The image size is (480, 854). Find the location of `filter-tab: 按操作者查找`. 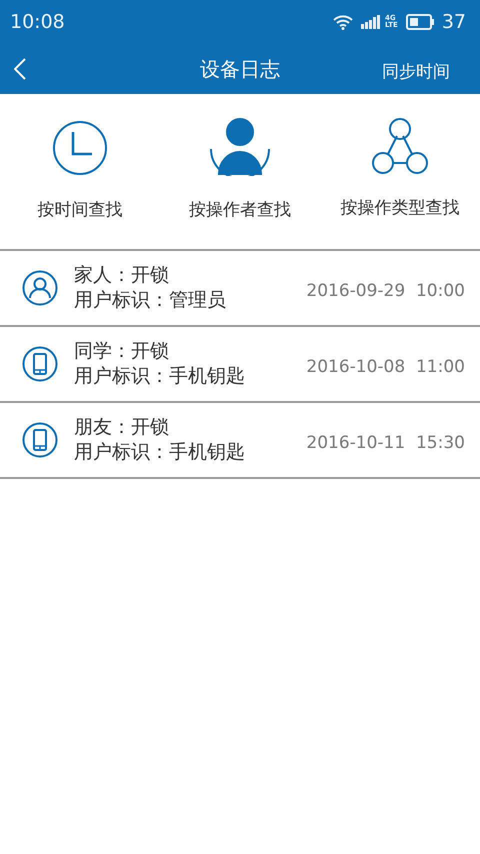

filter-tab: 按操作者查找 is located at coordinates (240, 183).